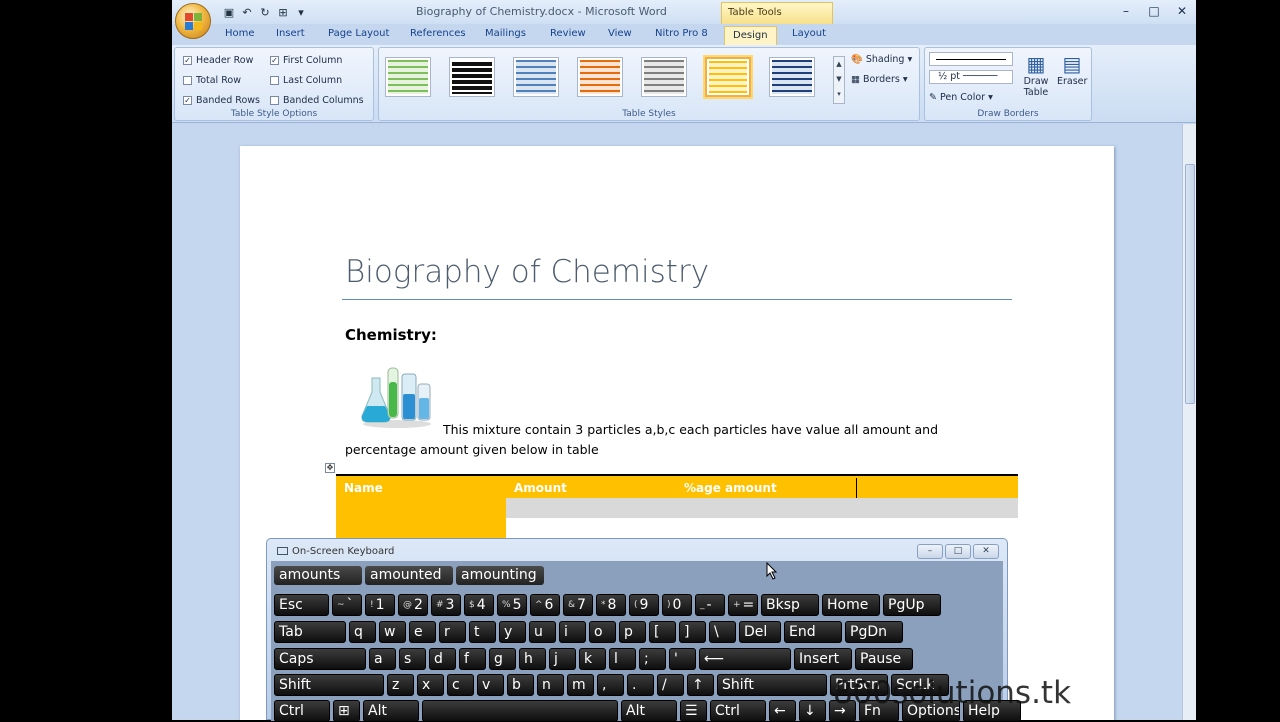  I want to click on key: c, so click(460, 685).